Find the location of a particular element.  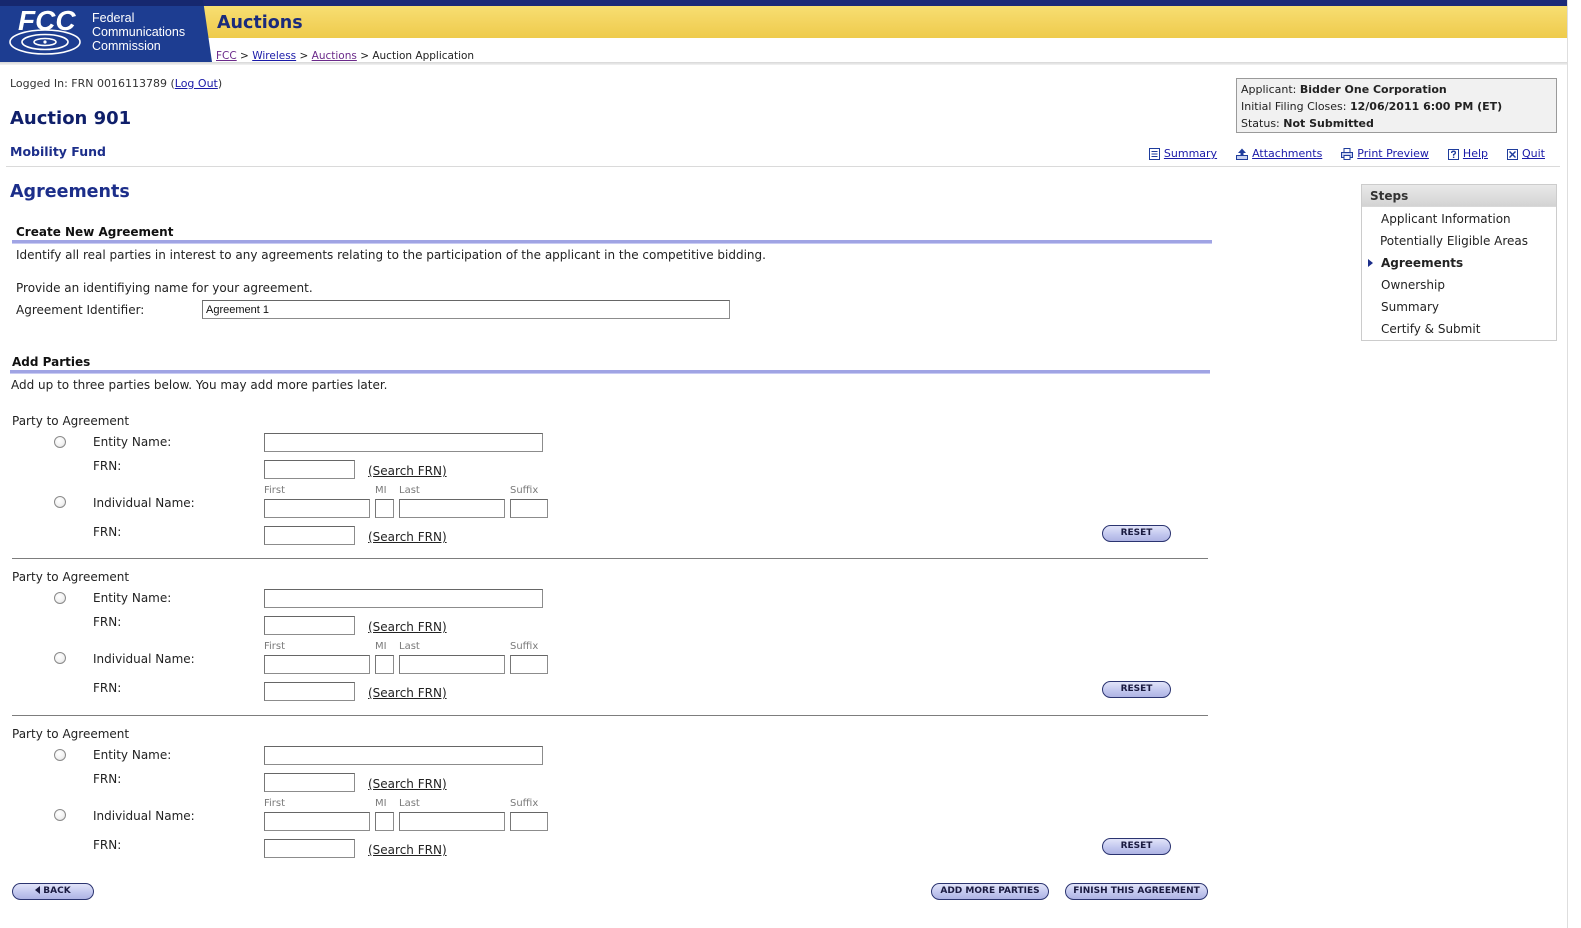

logged-in-text: Logged In: FRN 0016113789 ( is located at coordinates (92, 83).